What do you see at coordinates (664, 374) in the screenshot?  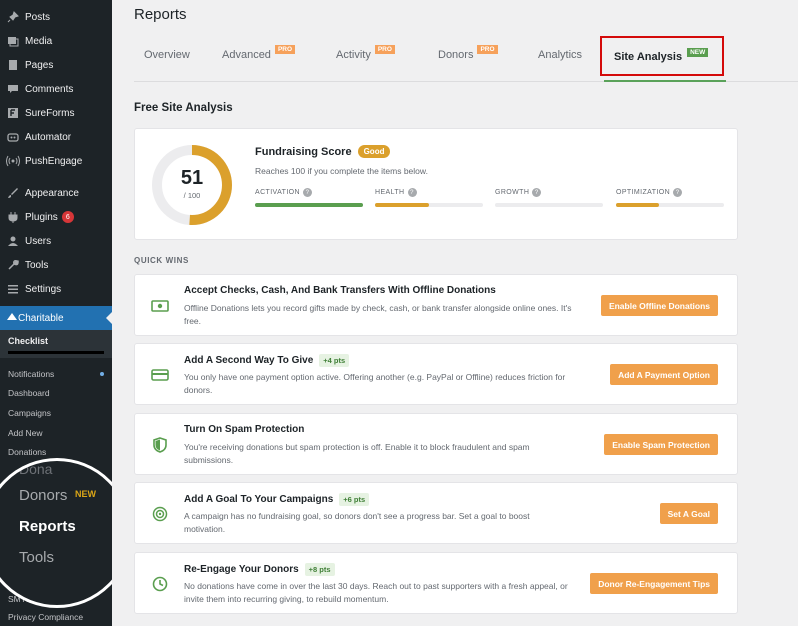 I see `quick-win-action-button: Add A Payment Option` at bounding box center [664, 374].